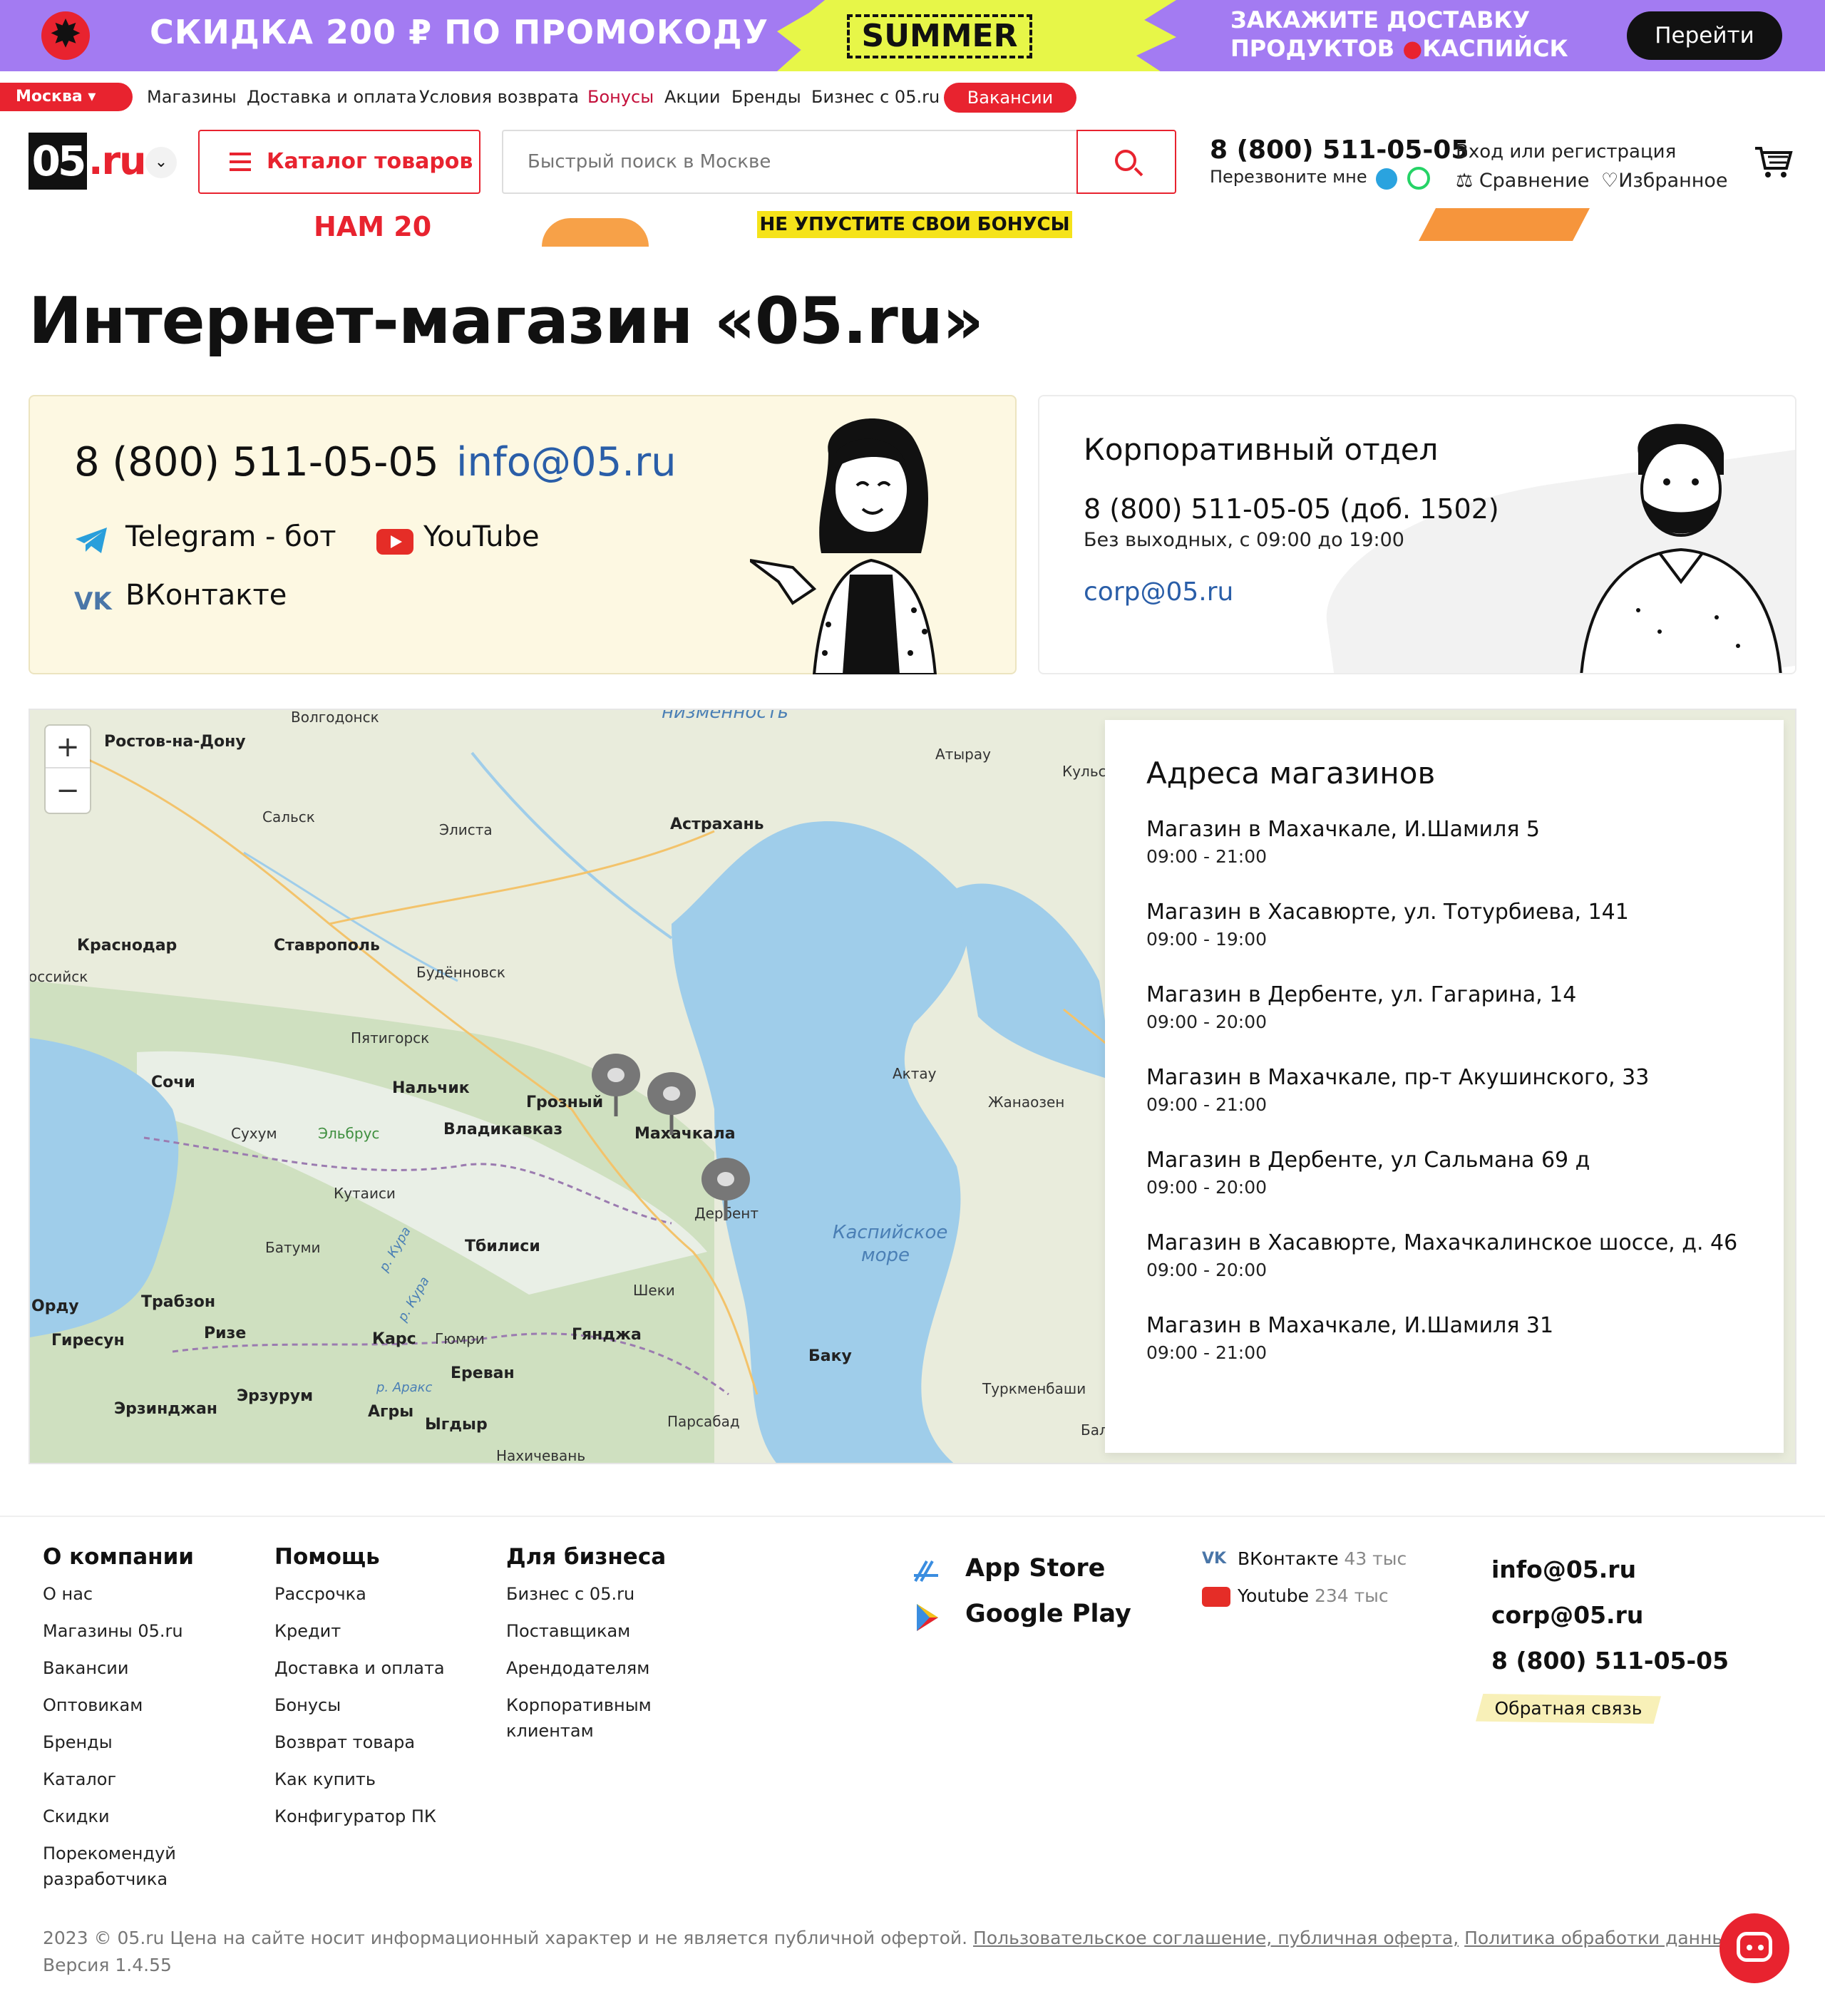 Image resolution: width=1825 pixels, height=2016 pixels. What do you see at coordinates (150, 1816) in the screenshot?
I see `footer-link: Скидки` at bounding box center [150, 1816].